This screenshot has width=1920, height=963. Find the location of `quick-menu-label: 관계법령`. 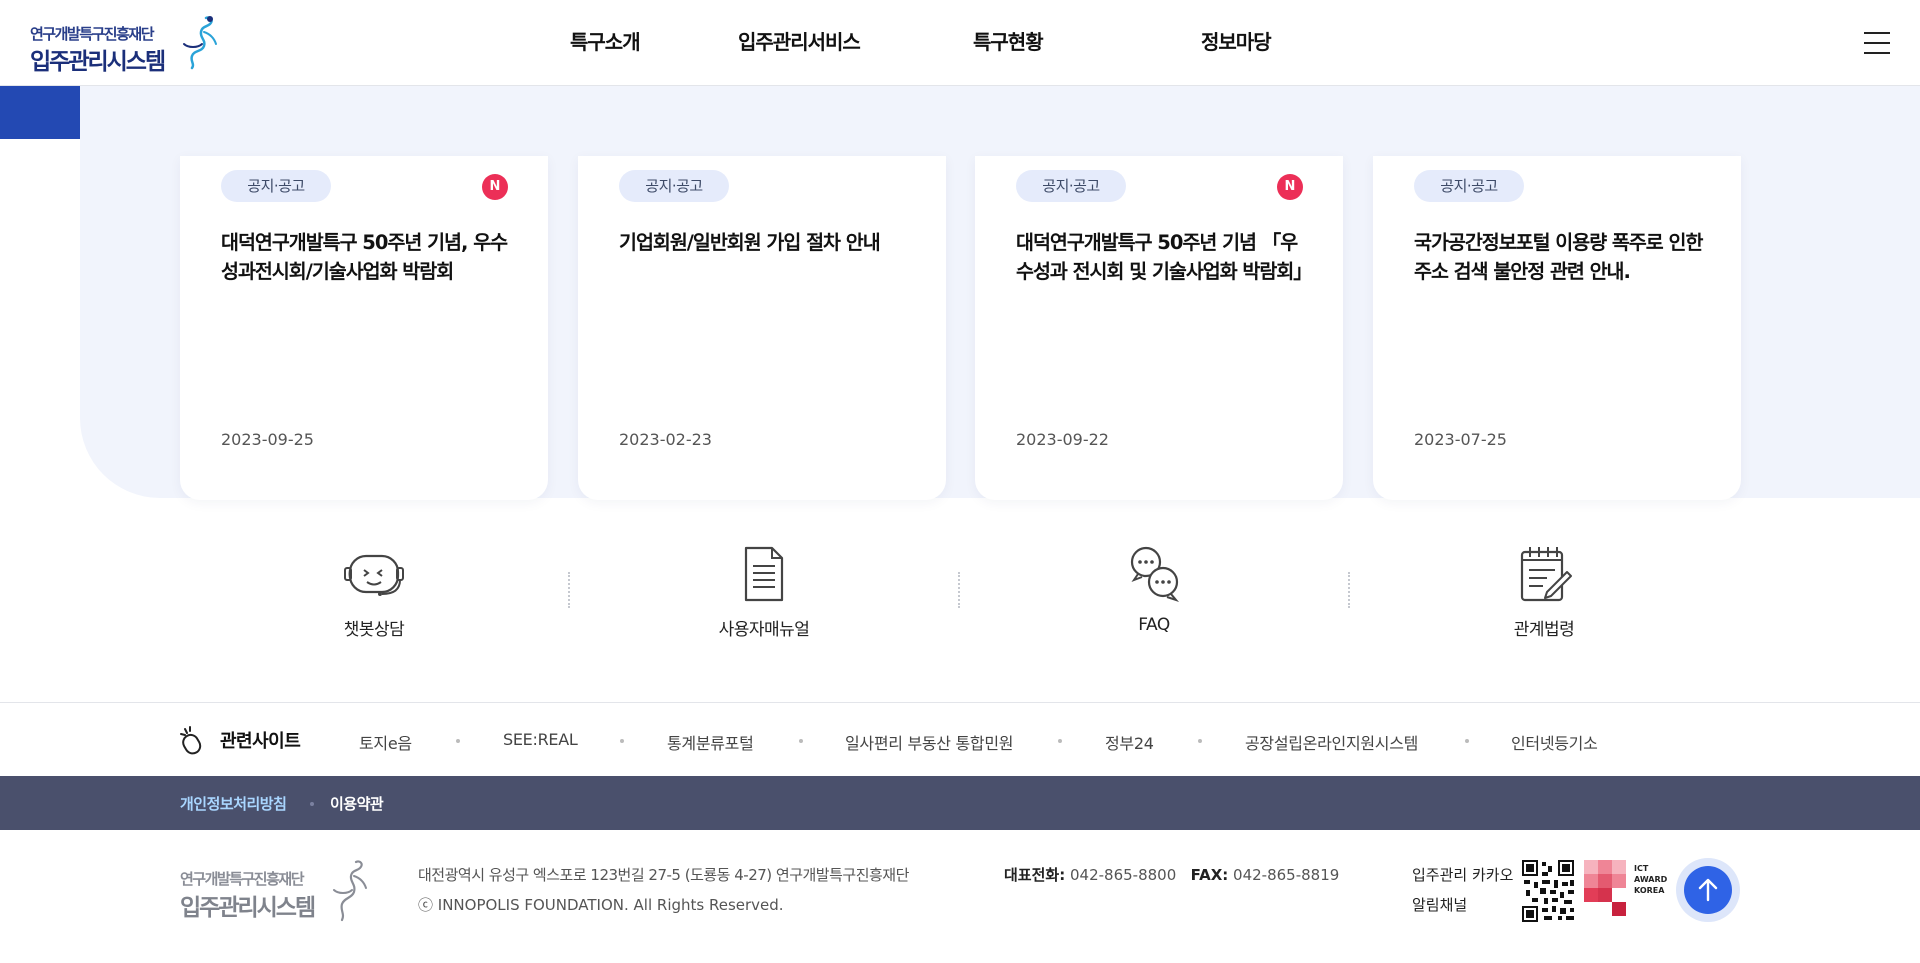

quick-menu-label: 관계법령 is located at coordinates (1544, 630).